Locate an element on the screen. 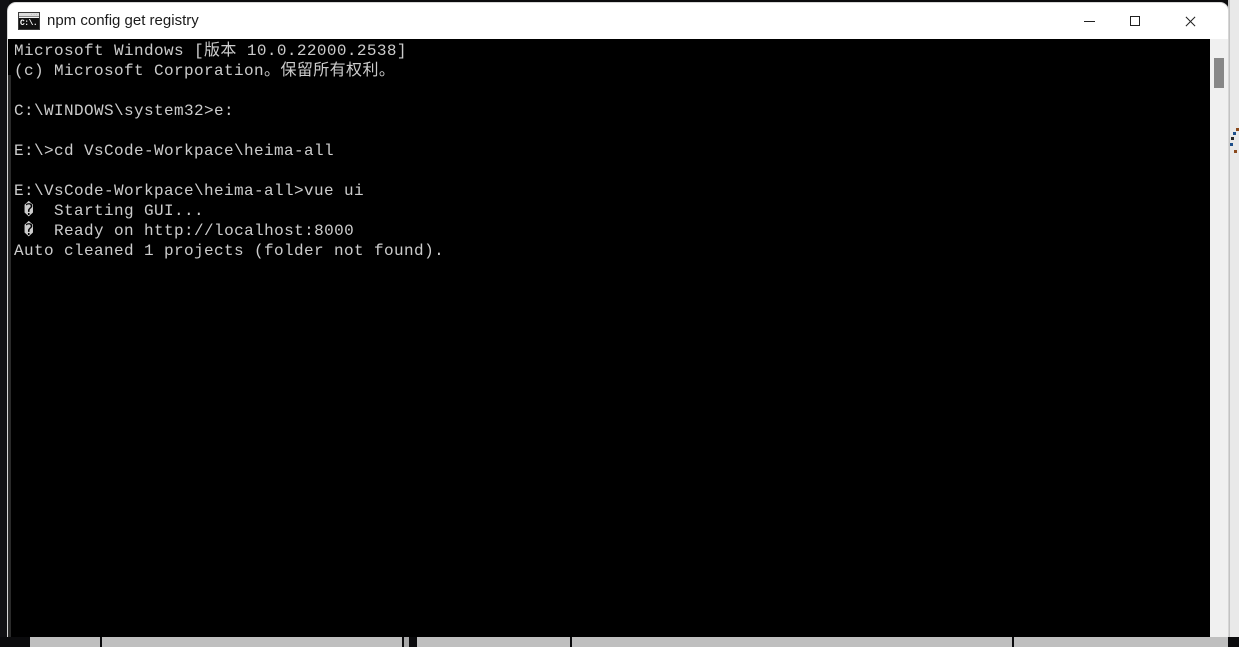 The height and width of the screenshot is (647, 1239). maximize-button is located at coordinates (1135, 21).